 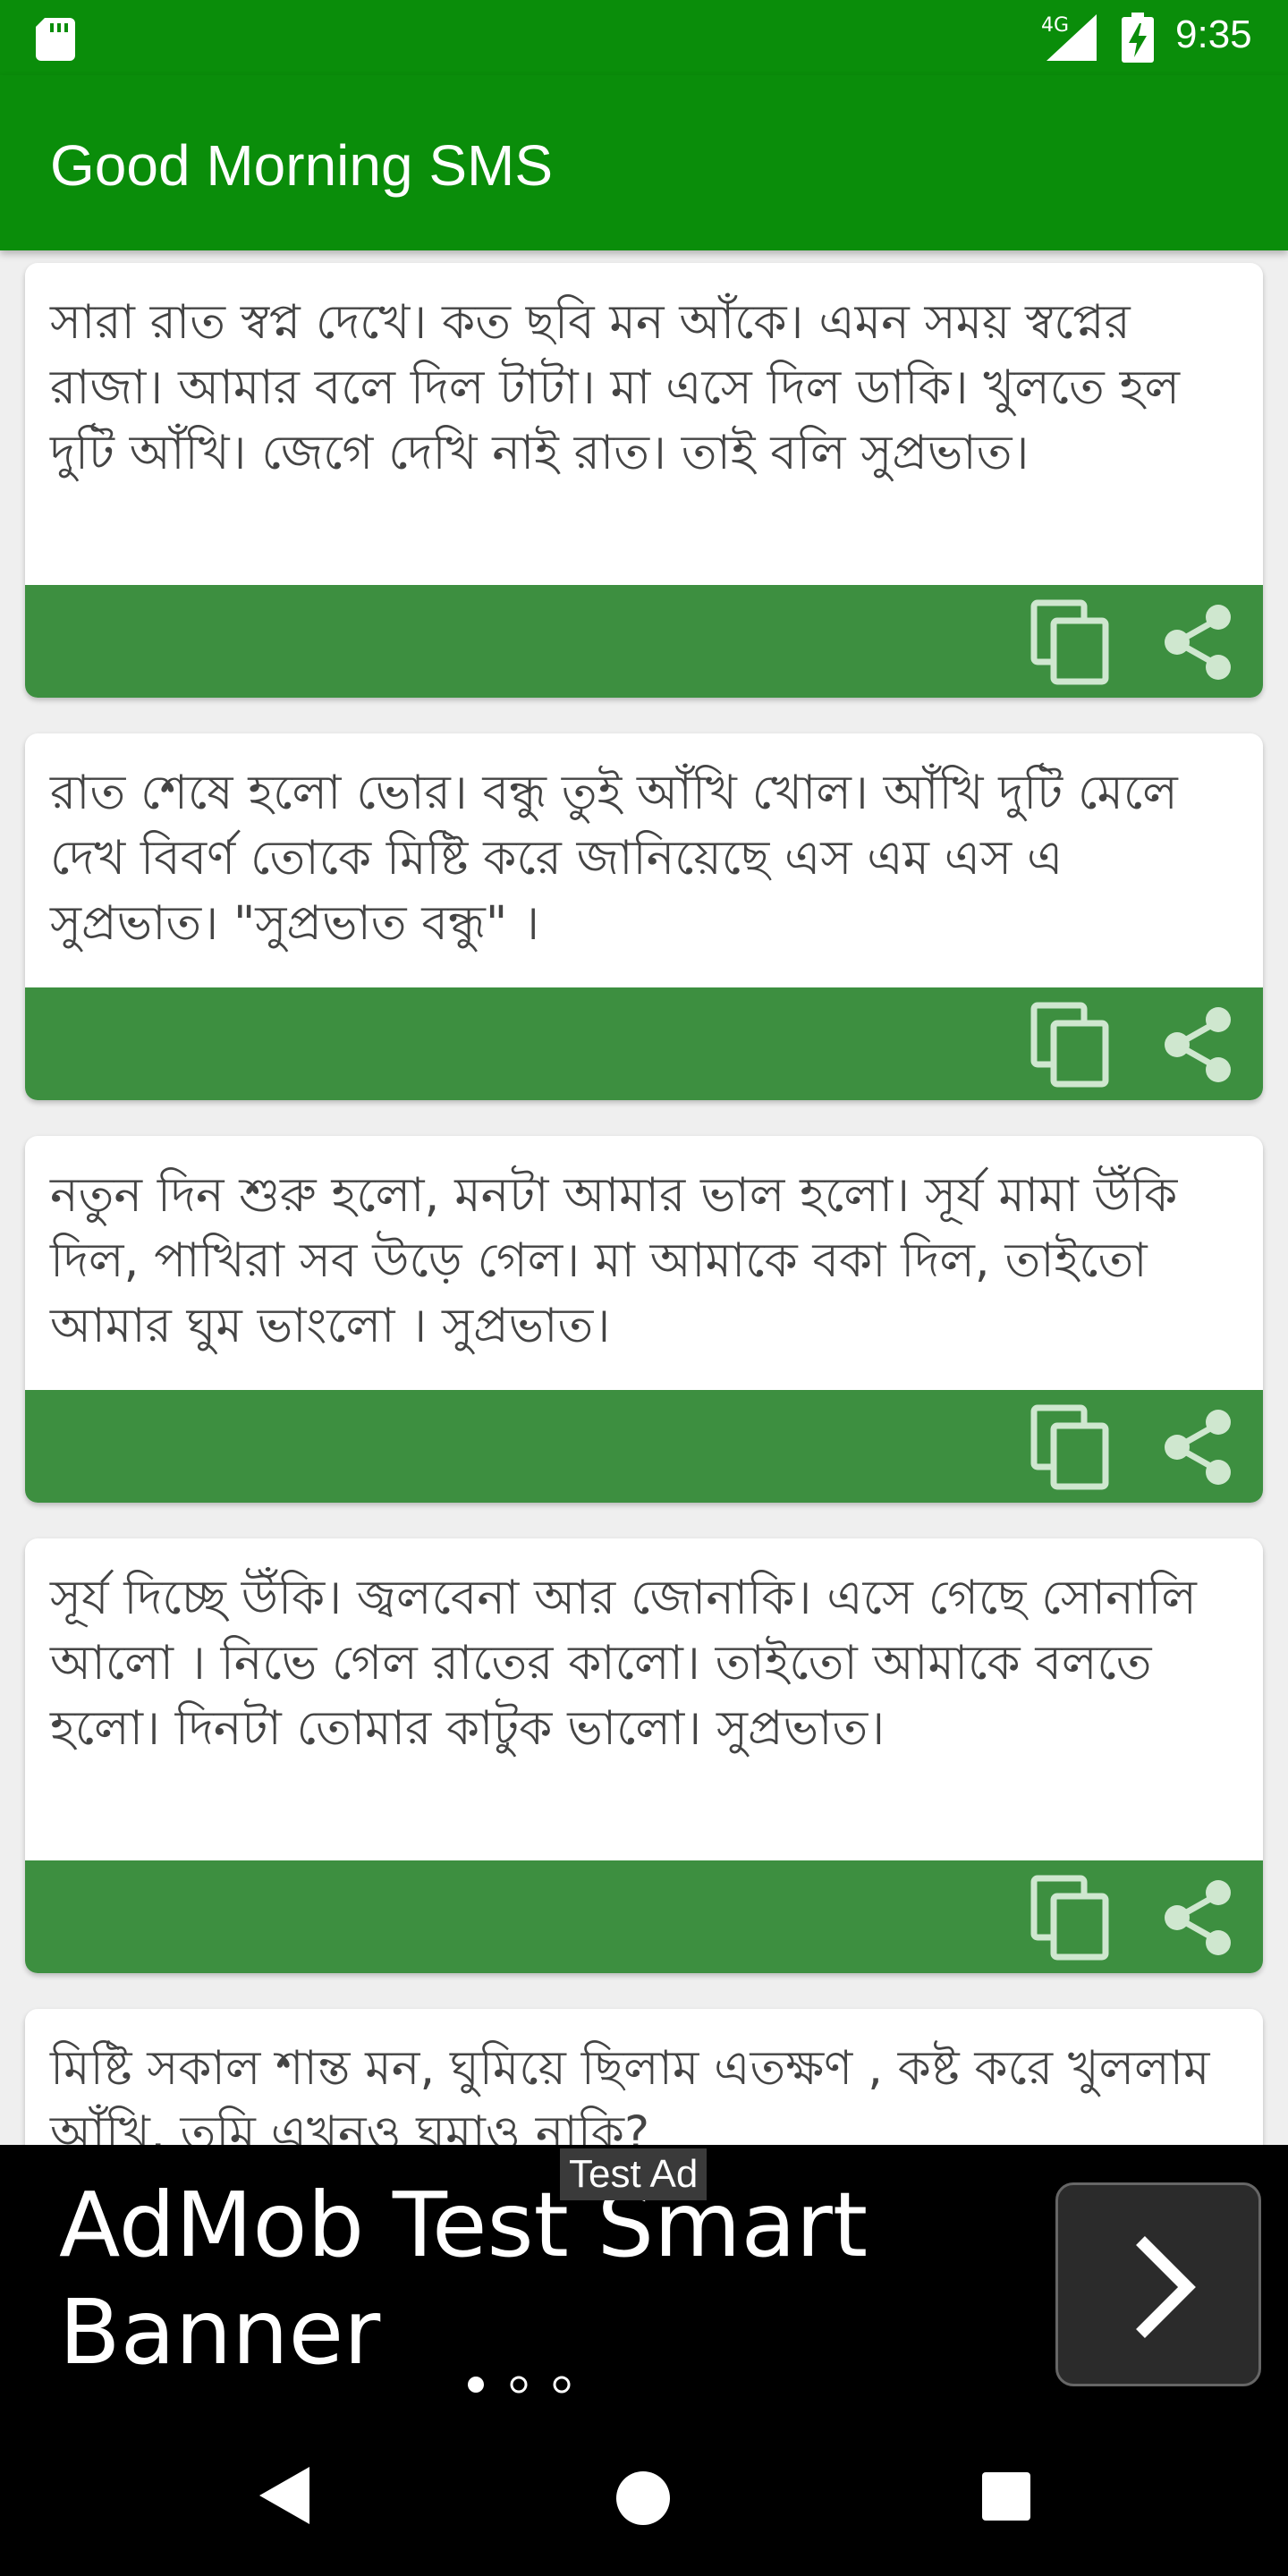 I want to click on page-title: Good Morning SMS, so click(x=302, y=165).